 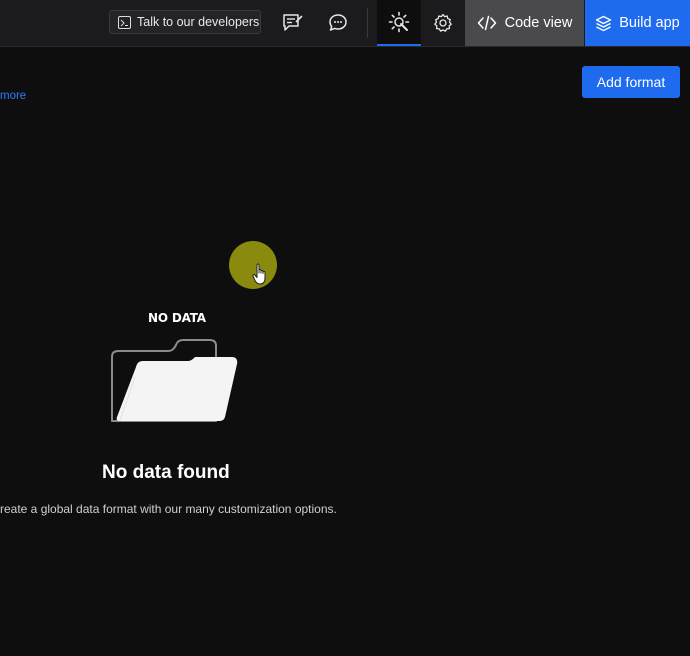 I want to click on learn-more-link: more, so click(x=13, y=96).